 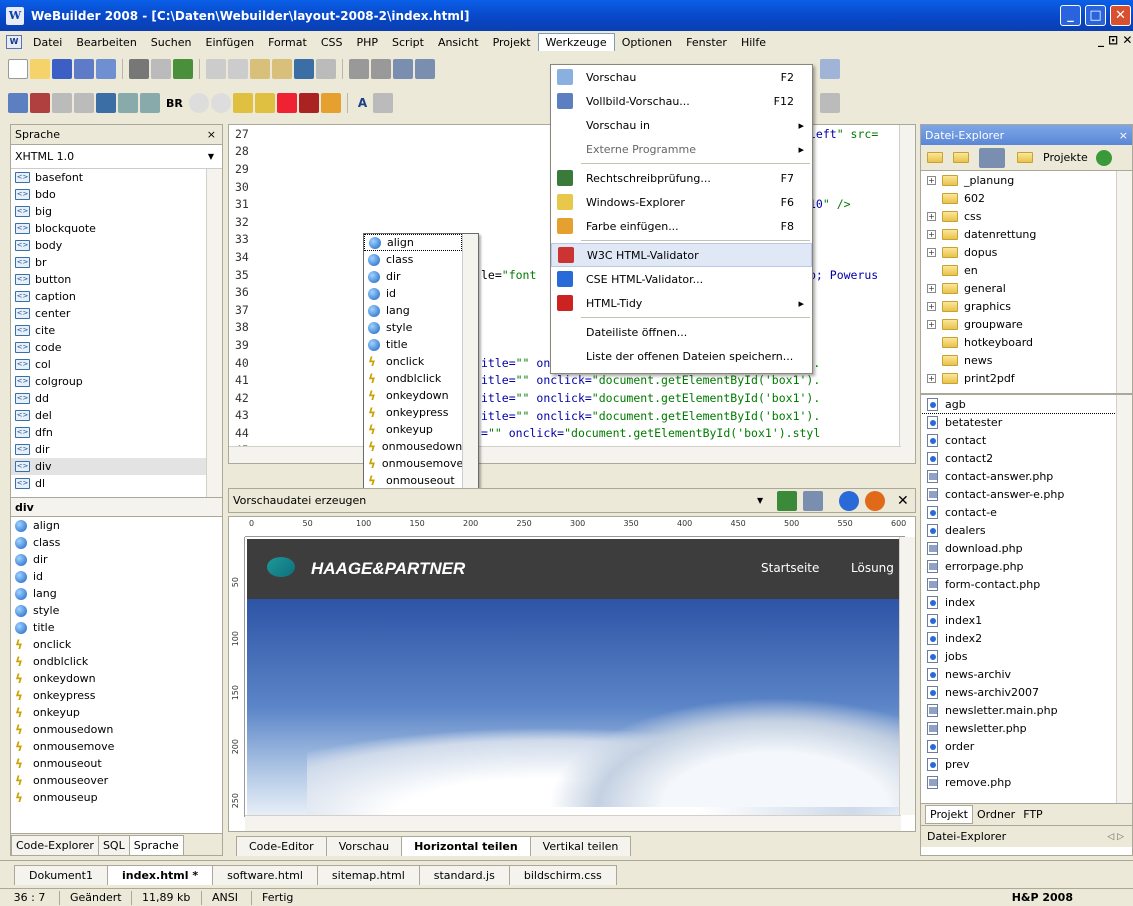 What do you see at coordinates (790, 568) in the screenshot?
I see `site-nav-item: Startseite` at bounding box center [790, 568].